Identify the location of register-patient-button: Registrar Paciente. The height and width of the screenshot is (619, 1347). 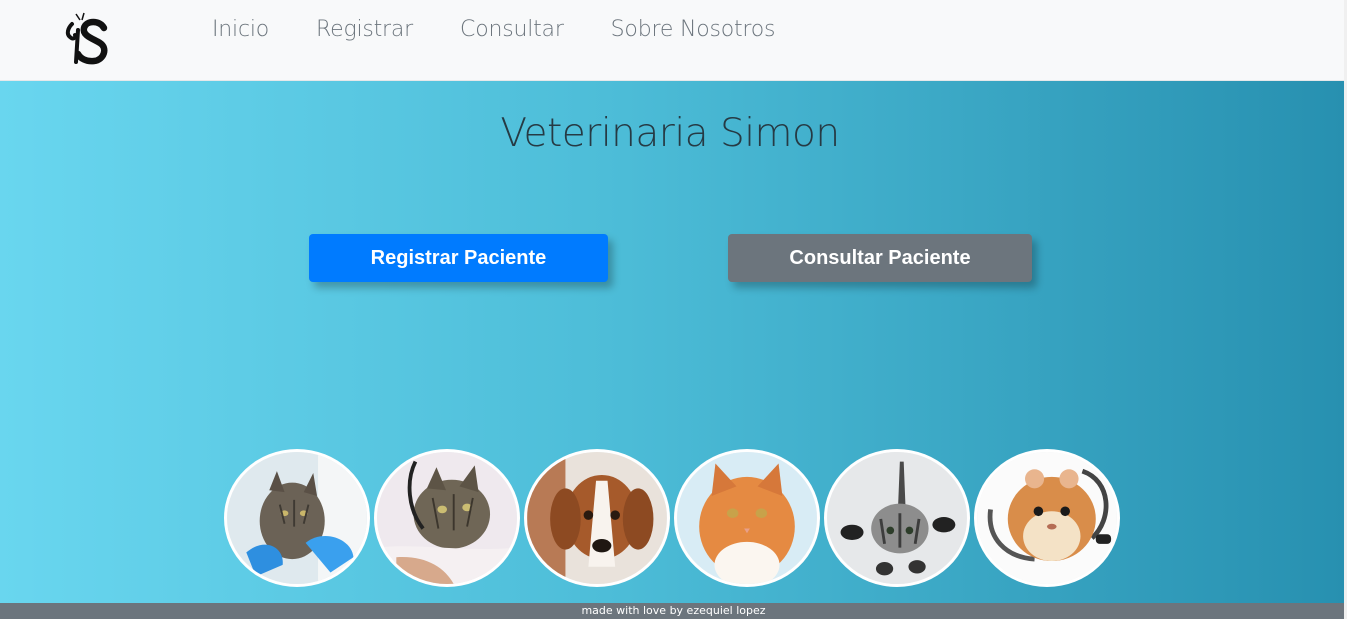
(458, 258).